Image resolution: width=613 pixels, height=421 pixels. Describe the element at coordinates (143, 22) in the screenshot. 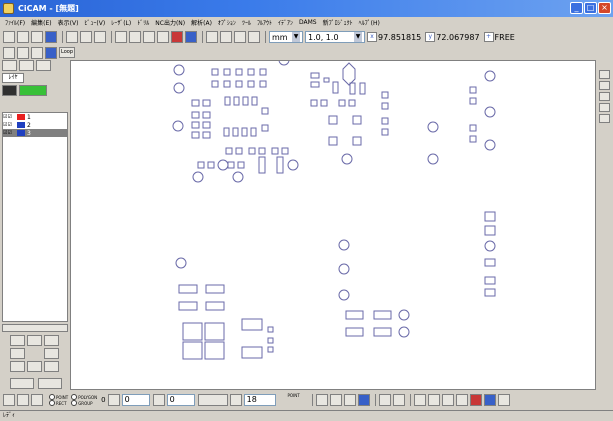

I see `menu-item: ﾄﾞﾘﾙ` at that location.